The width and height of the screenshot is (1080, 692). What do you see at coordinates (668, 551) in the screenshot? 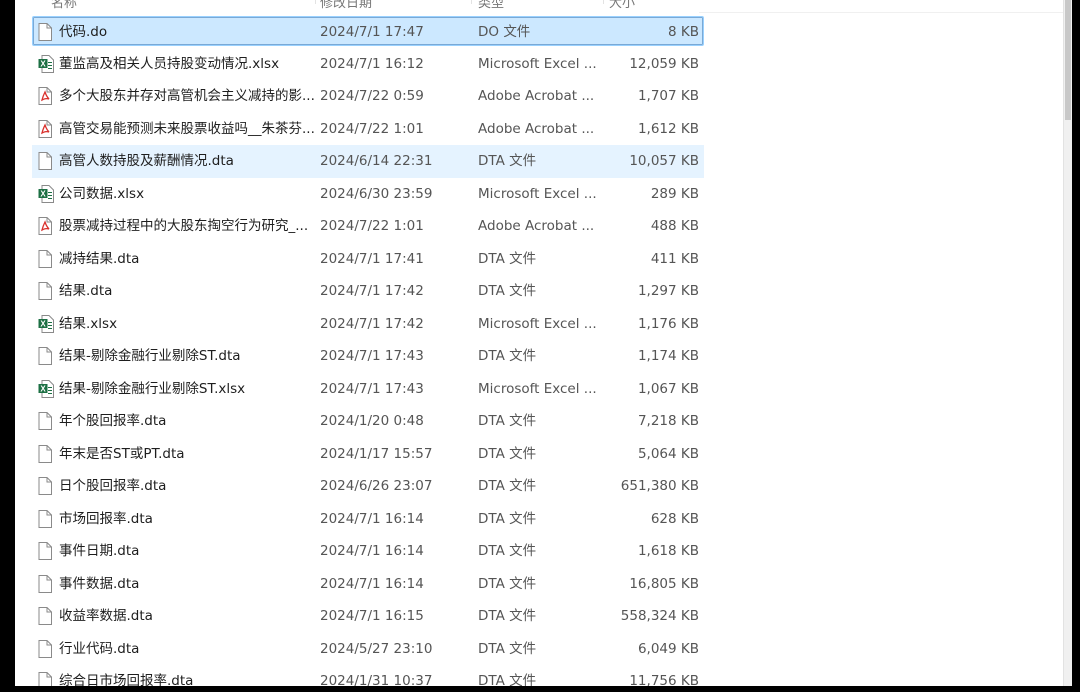
I see `file-size: 1,618 KB` at bounding box center [668, 551].